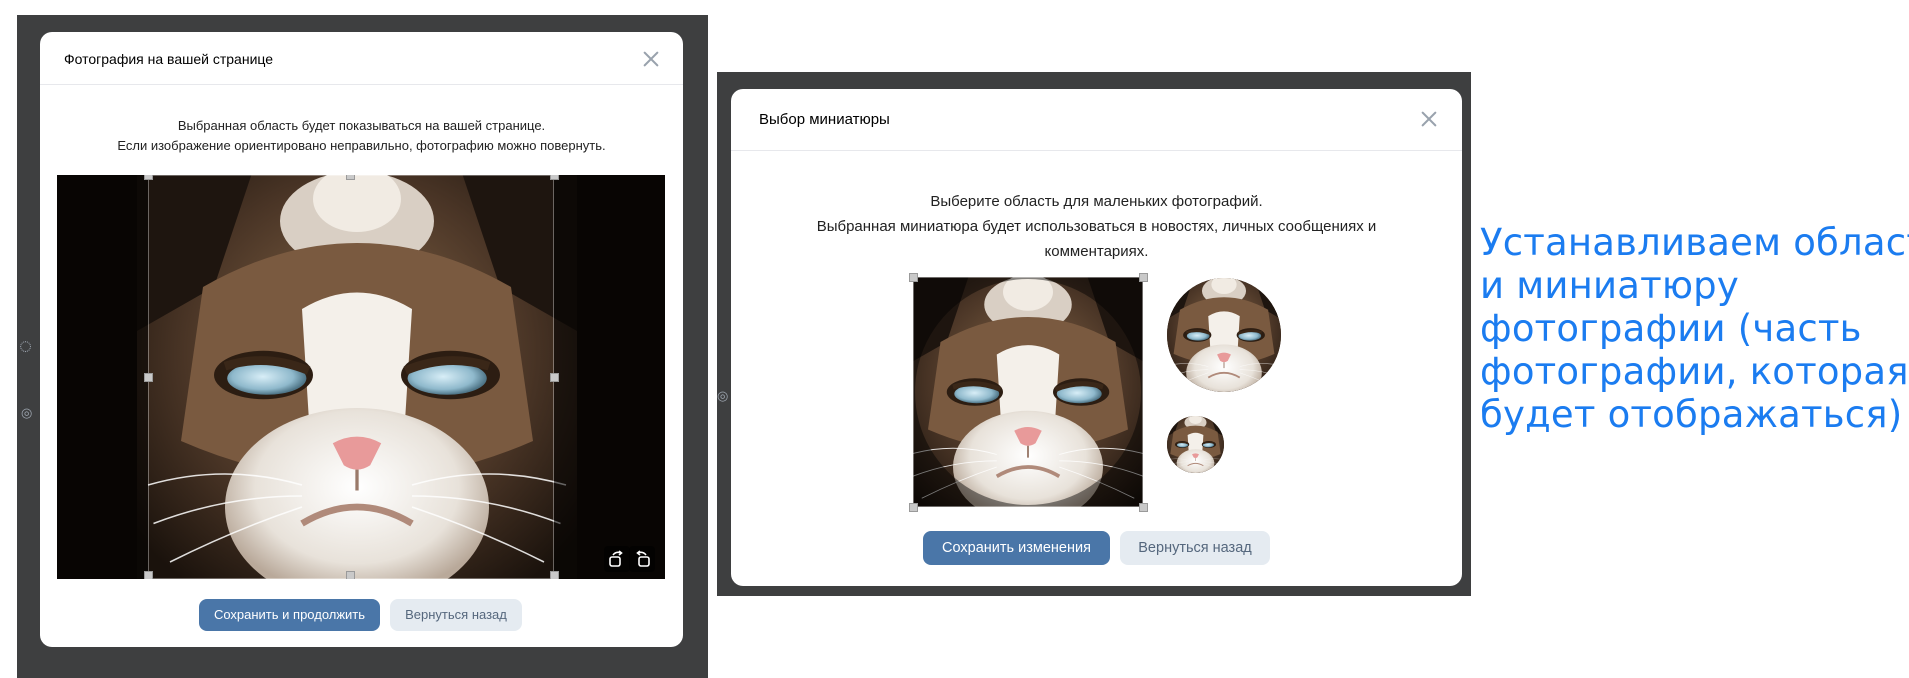 The width and height of the screenshot is (1909, 678). What do you see at coordinates (1096, 120) in the screenshot?
I see `right-dialog-header: Выбор миниатюры` at bounding box center [1096, 120].